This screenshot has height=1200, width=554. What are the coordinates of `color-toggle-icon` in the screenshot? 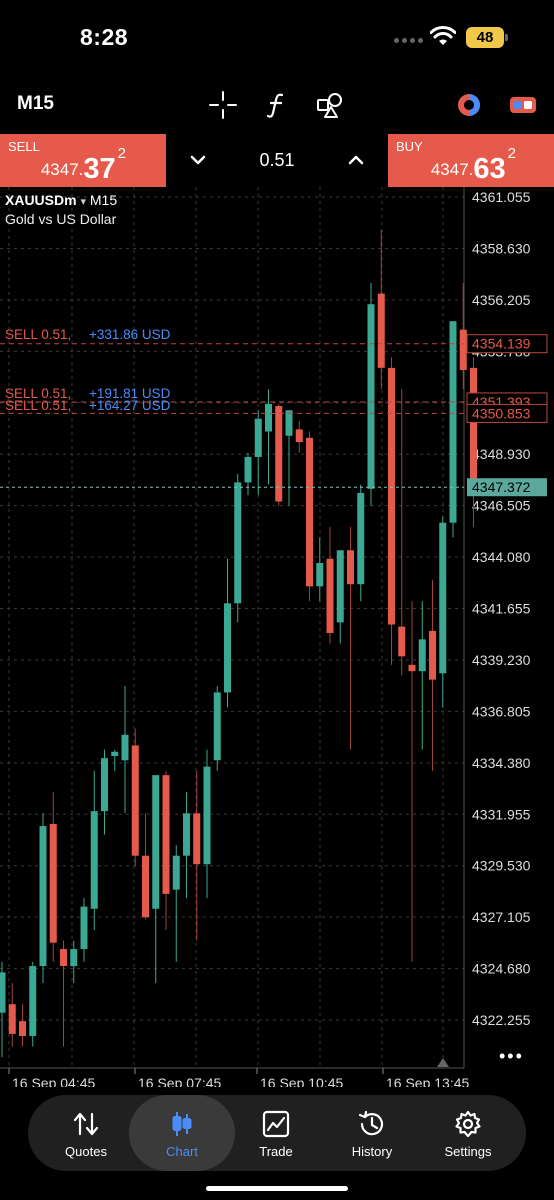 It's located at (469, 105).